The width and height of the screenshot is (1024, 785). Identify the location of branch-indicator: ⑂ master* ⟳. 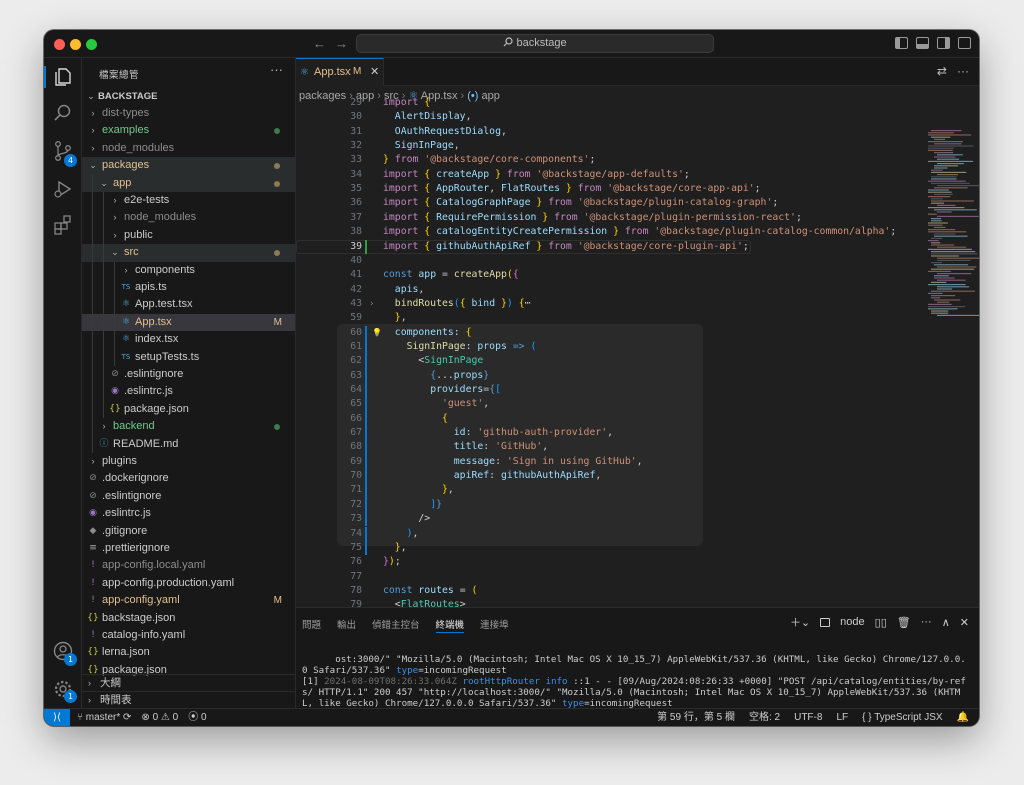
(104, 717).